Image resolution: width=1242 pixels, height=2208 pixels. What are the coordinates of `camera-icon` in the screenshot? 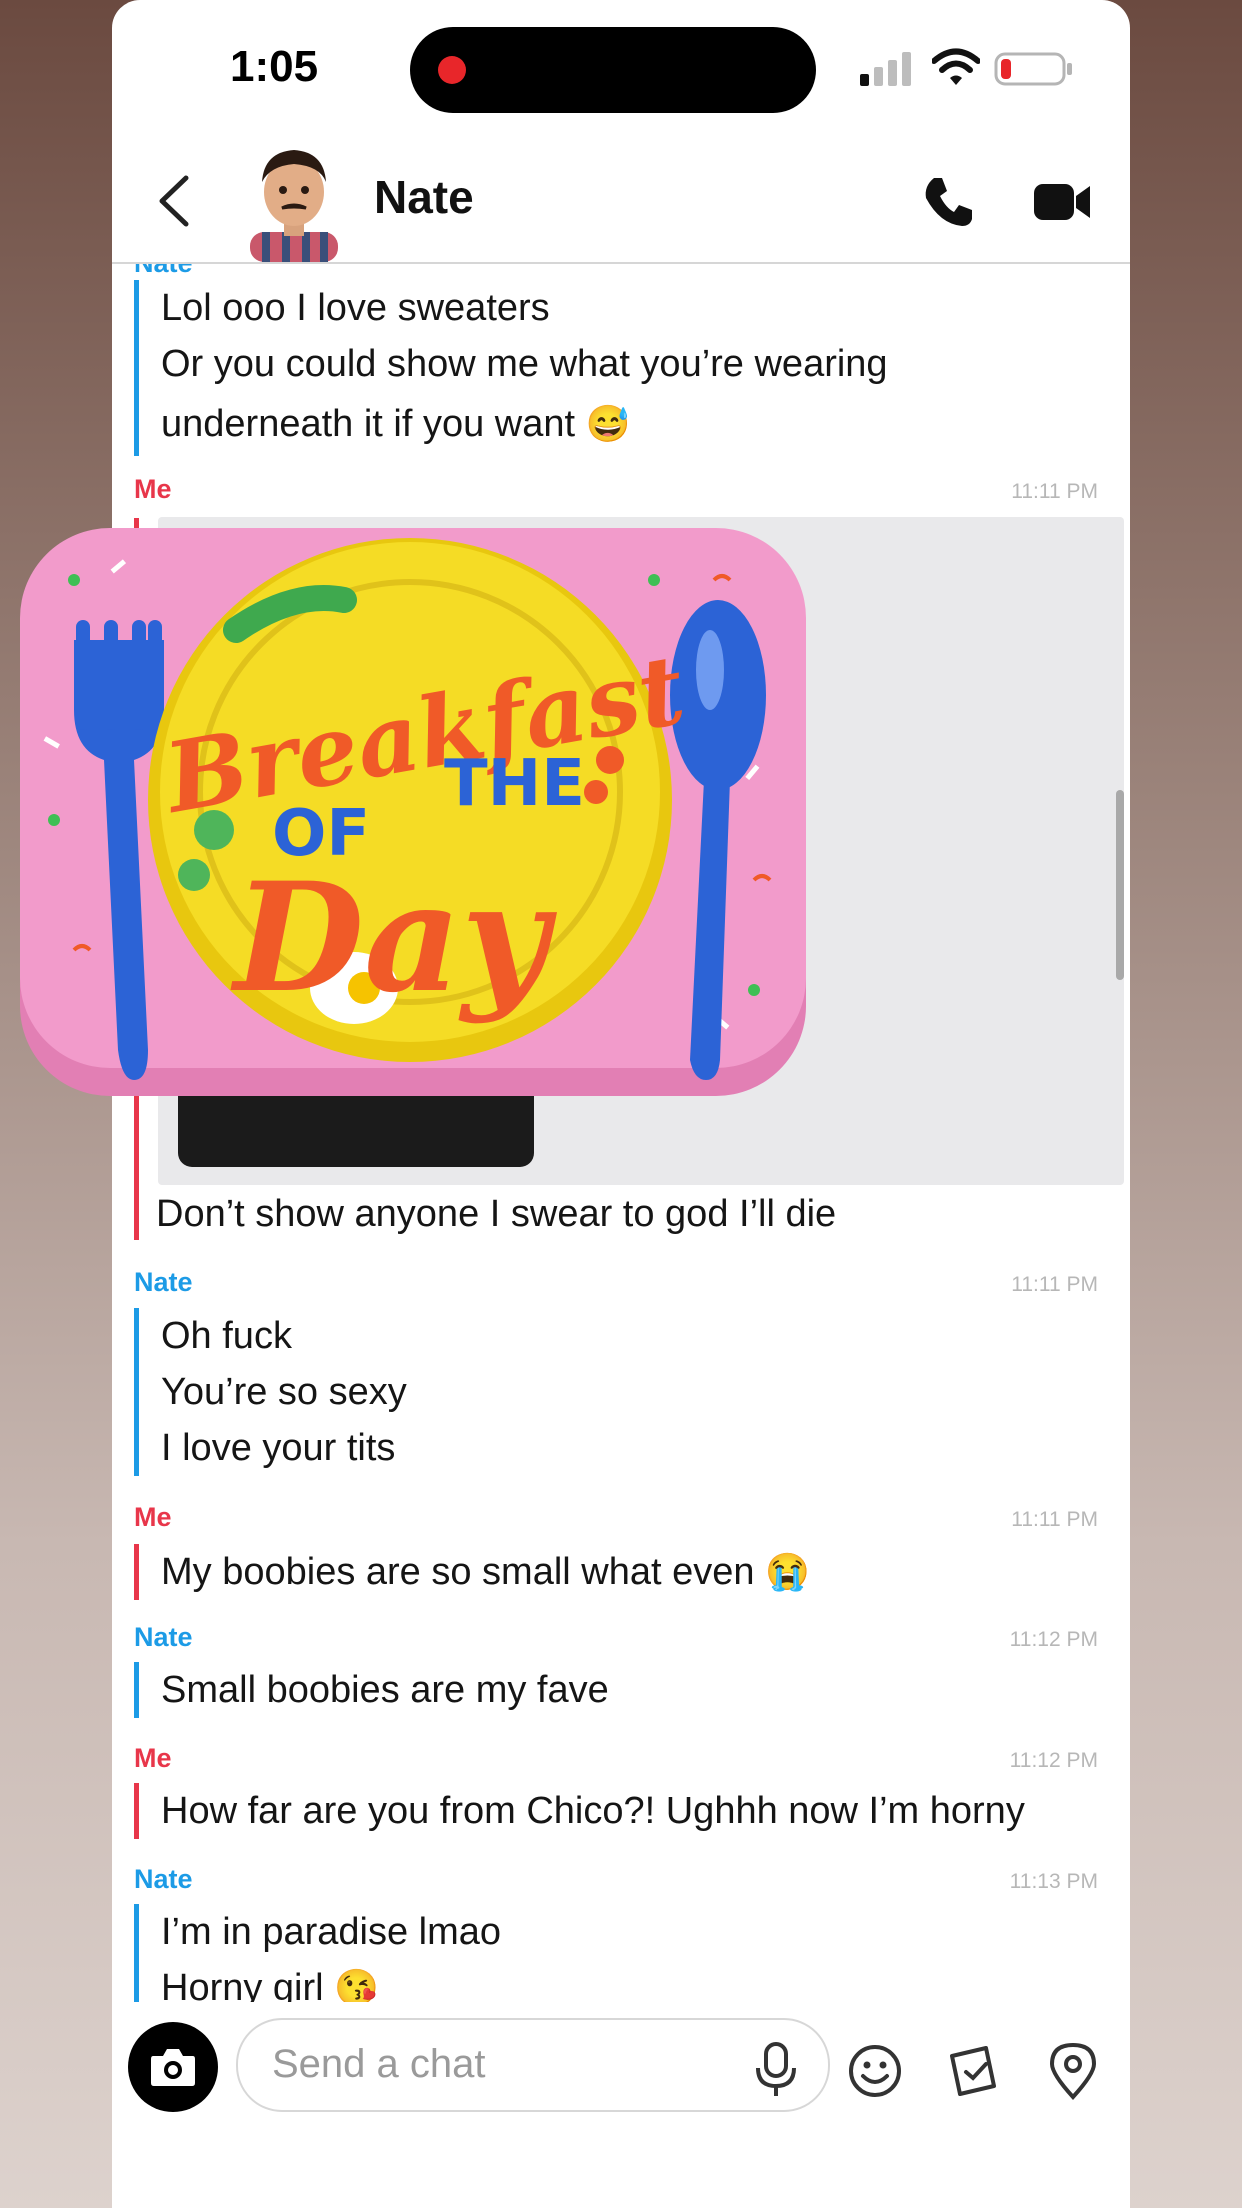 It's located at (173, 2067).